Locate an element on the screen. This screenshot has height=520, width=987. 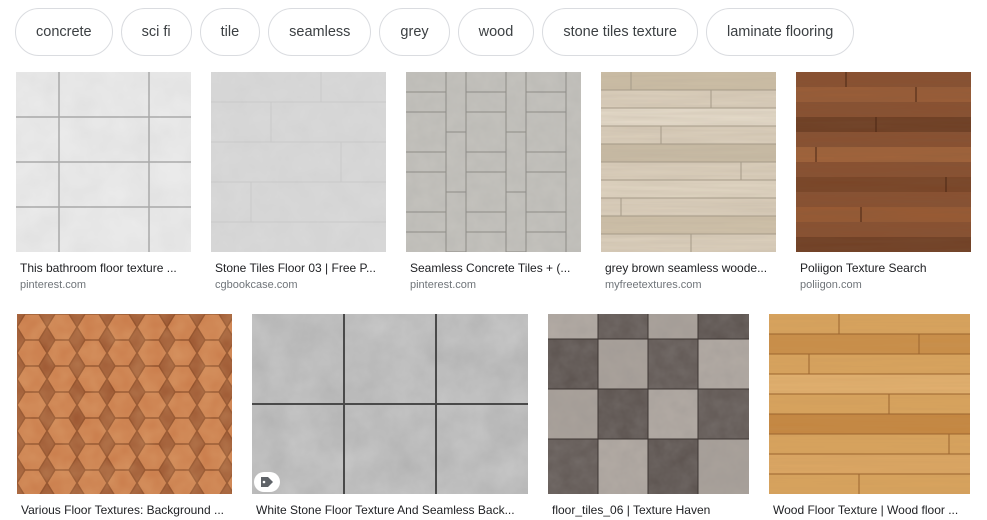
chip-laminate-flooring: laminate flooring is located at coordinates (780, 32).